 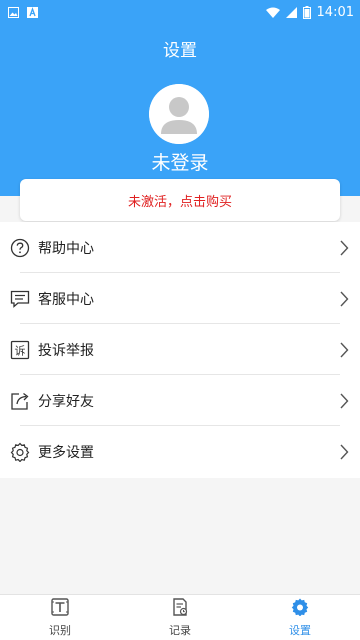 What do you see at coordinates (60, 630) in the screenshot?
I see `tab-label: 识别` at bounding box center [60, 630].